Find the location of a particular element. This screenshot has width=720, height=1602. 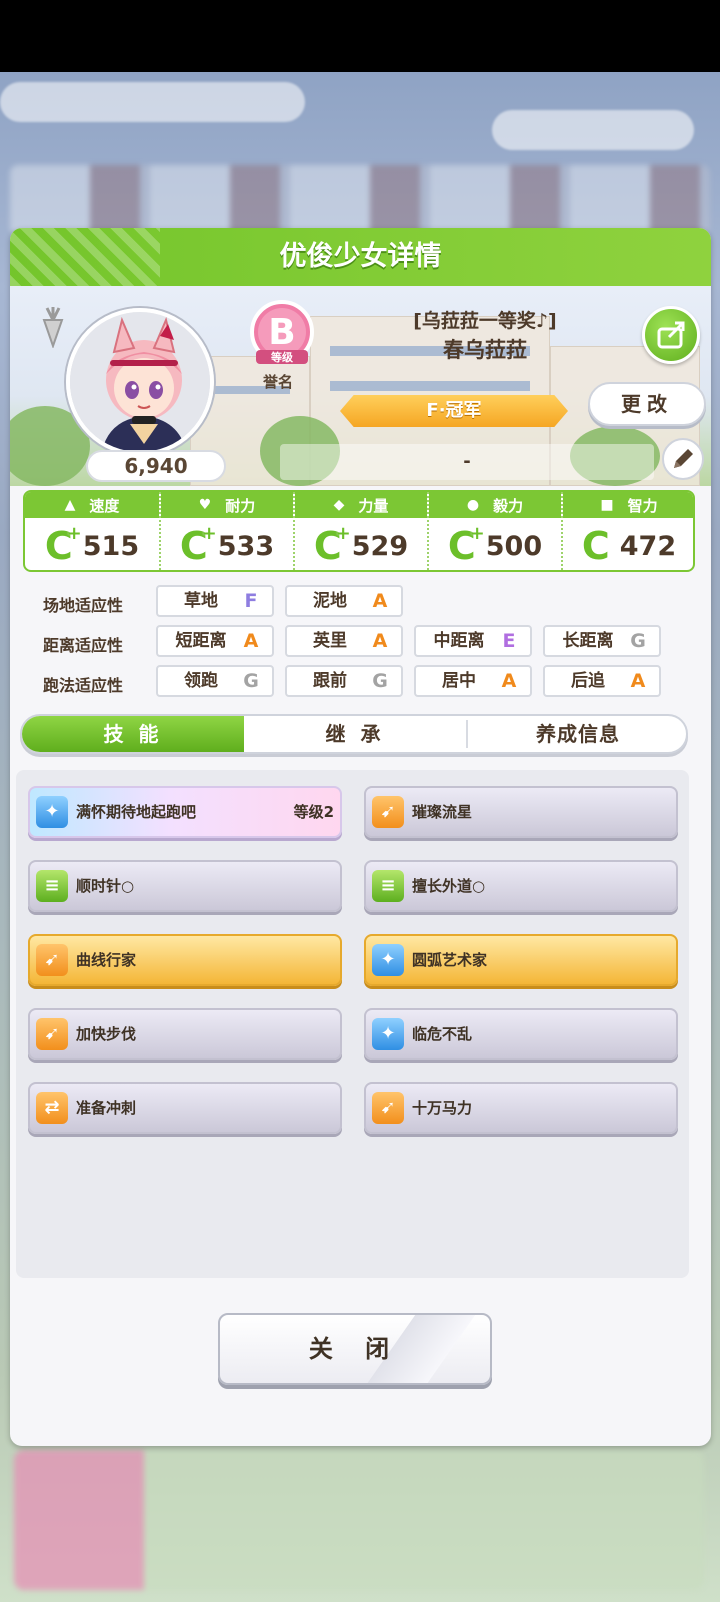

rank-badge-icon: B 等级 is located at coordinates (282, 332).